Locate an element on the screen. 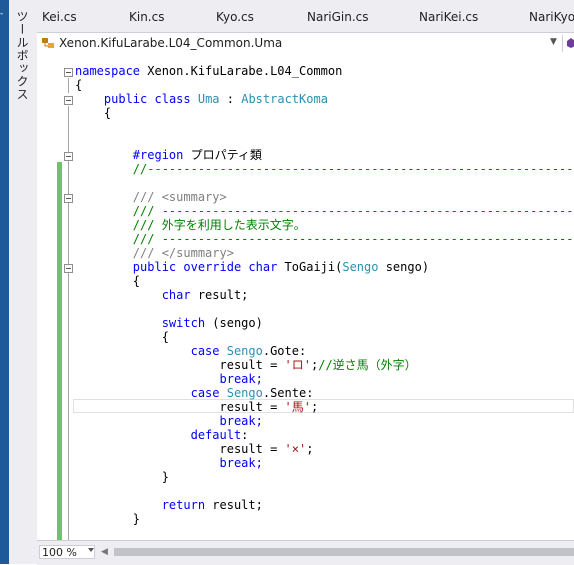 The image size is (574, 565). code-line-2: { is located at coordinates (78, 85).